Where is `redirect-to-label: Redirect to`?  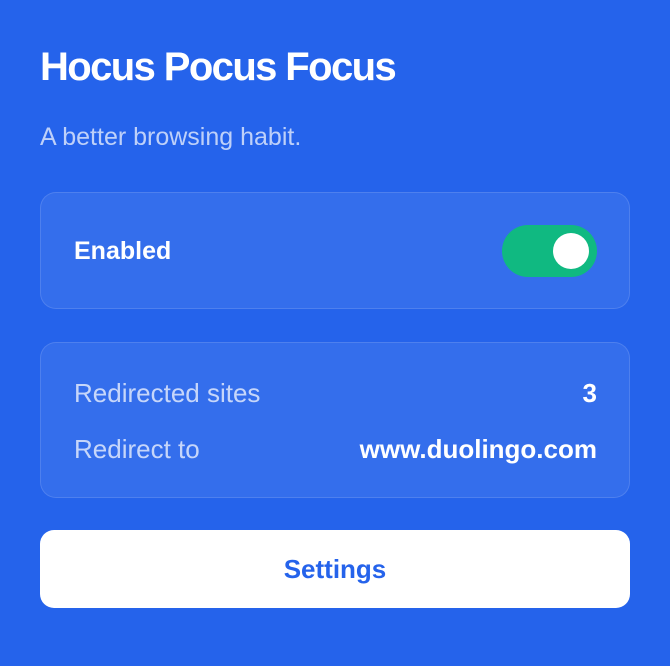 redirect-to-label: Redirect to is located at coordinates (137, 448).